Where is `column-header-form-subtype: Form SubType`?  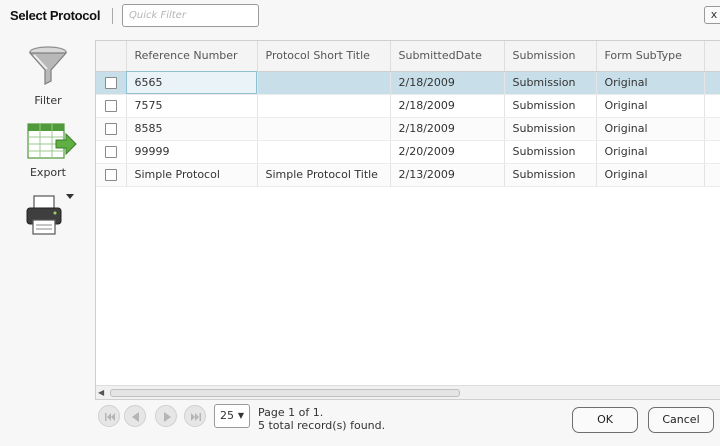
column-header-form-subtype: Form SubType is located at coordinates (650, 56).